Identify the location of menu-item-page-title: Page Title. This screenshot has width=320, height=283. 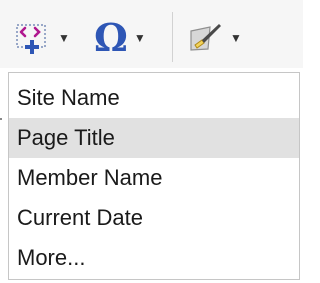
(154, 138).